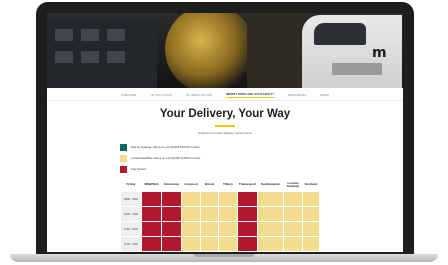  Describe the element at coordinates (225, 114) in the screenshot. I see `page-title: Your Delivery, Your Way` at that location.